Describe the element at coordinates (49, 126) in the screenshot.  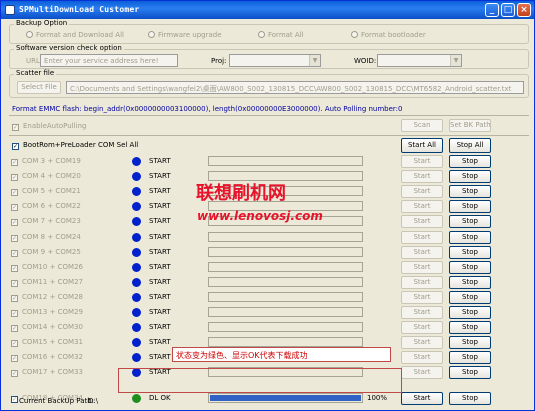
I see `auto-polling-checkbox: ✓ EnableAutoPulling` at that location.